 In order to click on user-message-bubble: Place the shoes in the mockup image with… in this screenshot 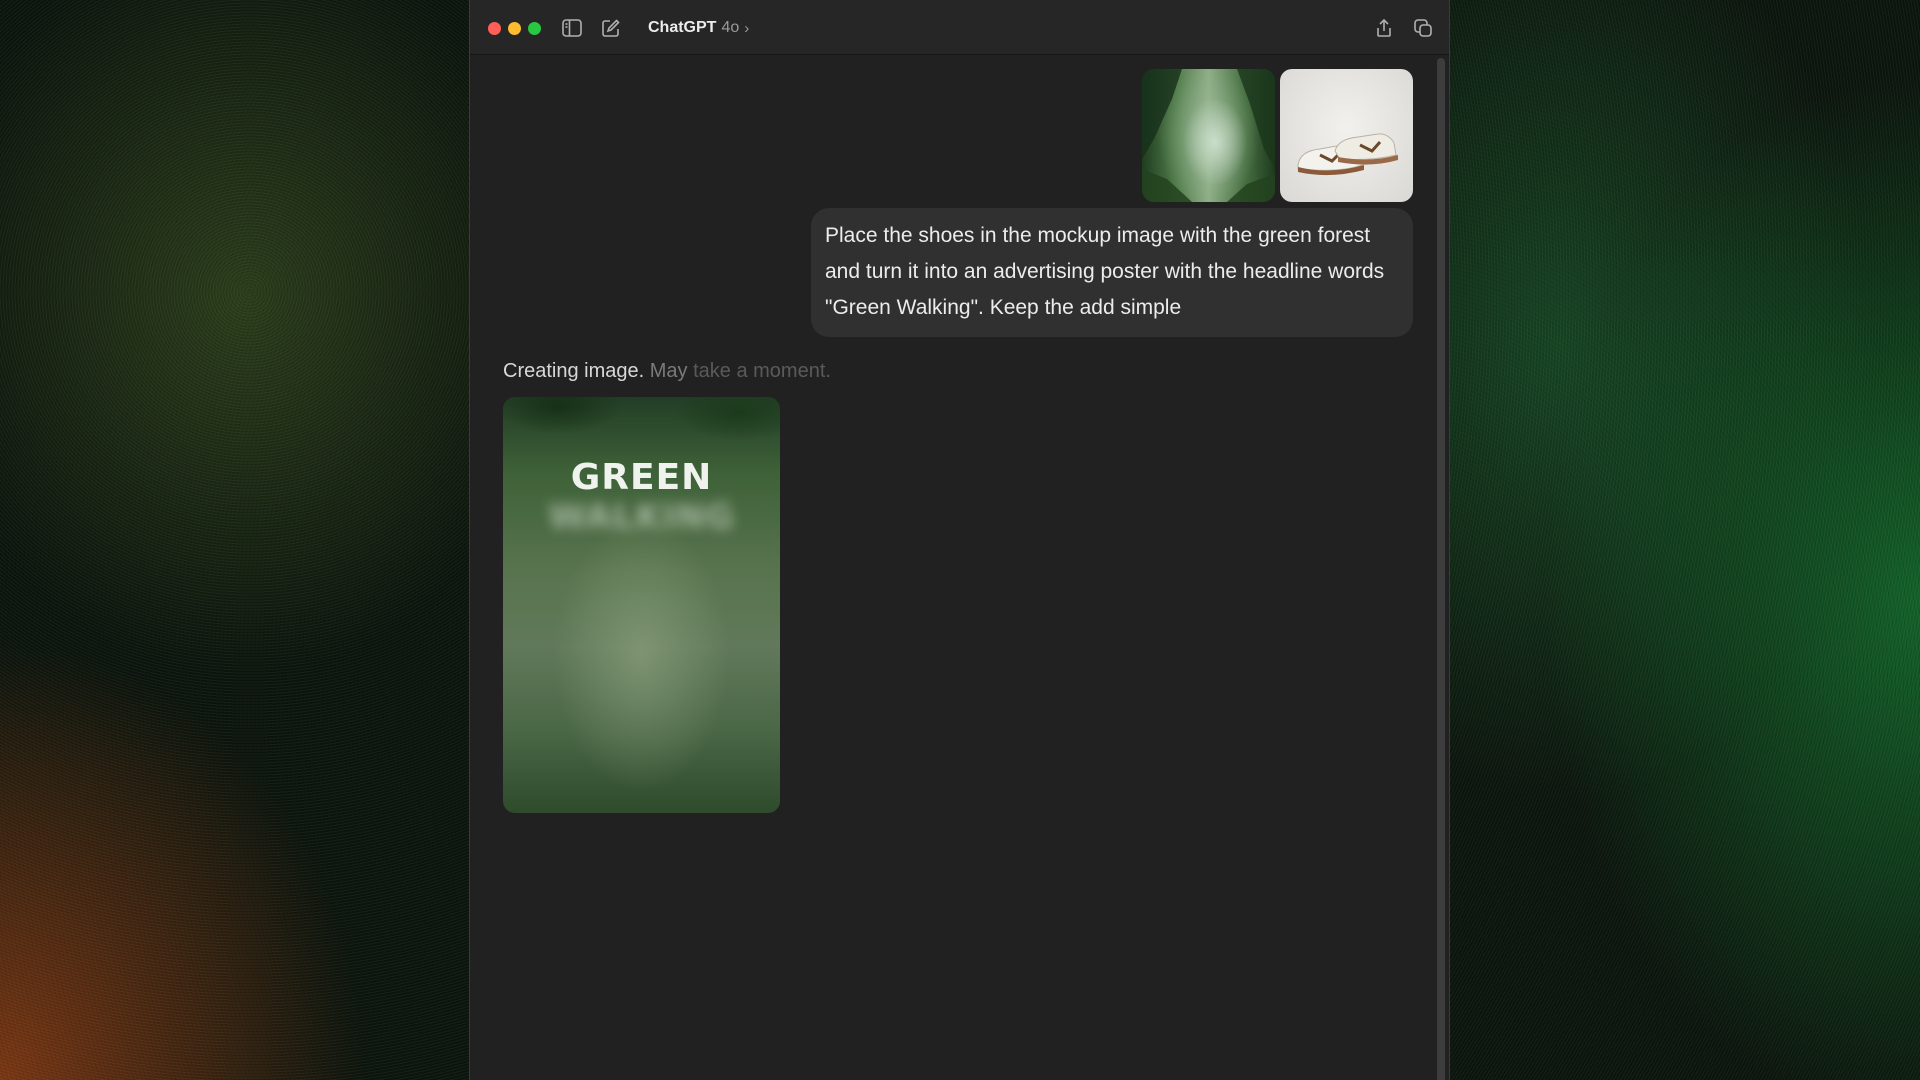, I will do `click(1112, 272)`.